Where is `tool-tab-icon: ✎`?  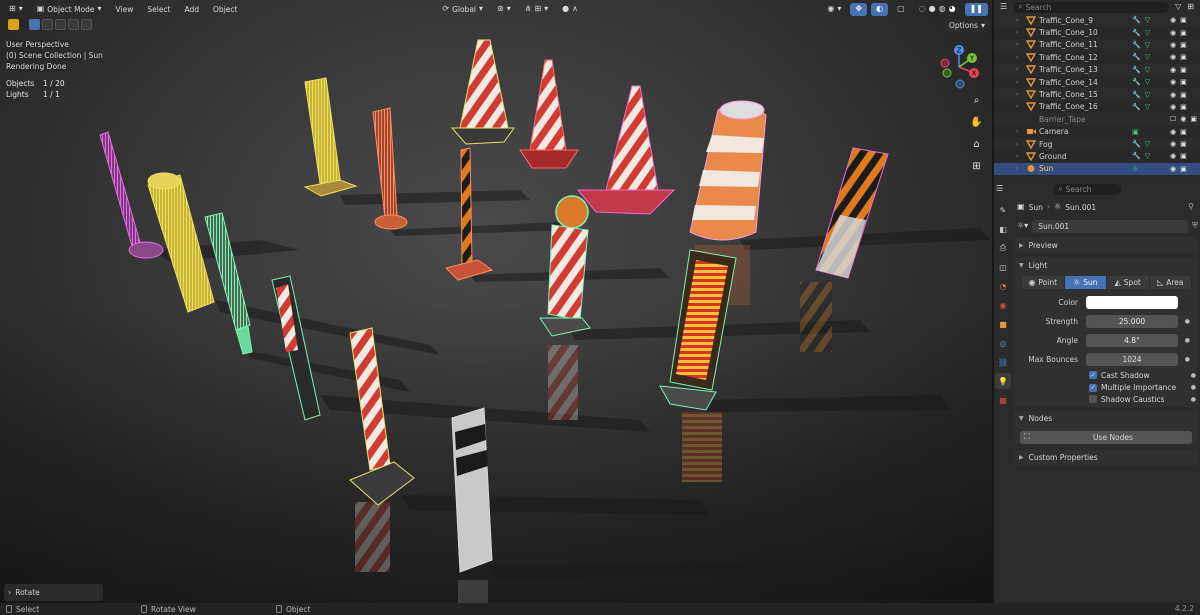
tool-tab-icon: ✎ is located at coordinates (1003, 210).